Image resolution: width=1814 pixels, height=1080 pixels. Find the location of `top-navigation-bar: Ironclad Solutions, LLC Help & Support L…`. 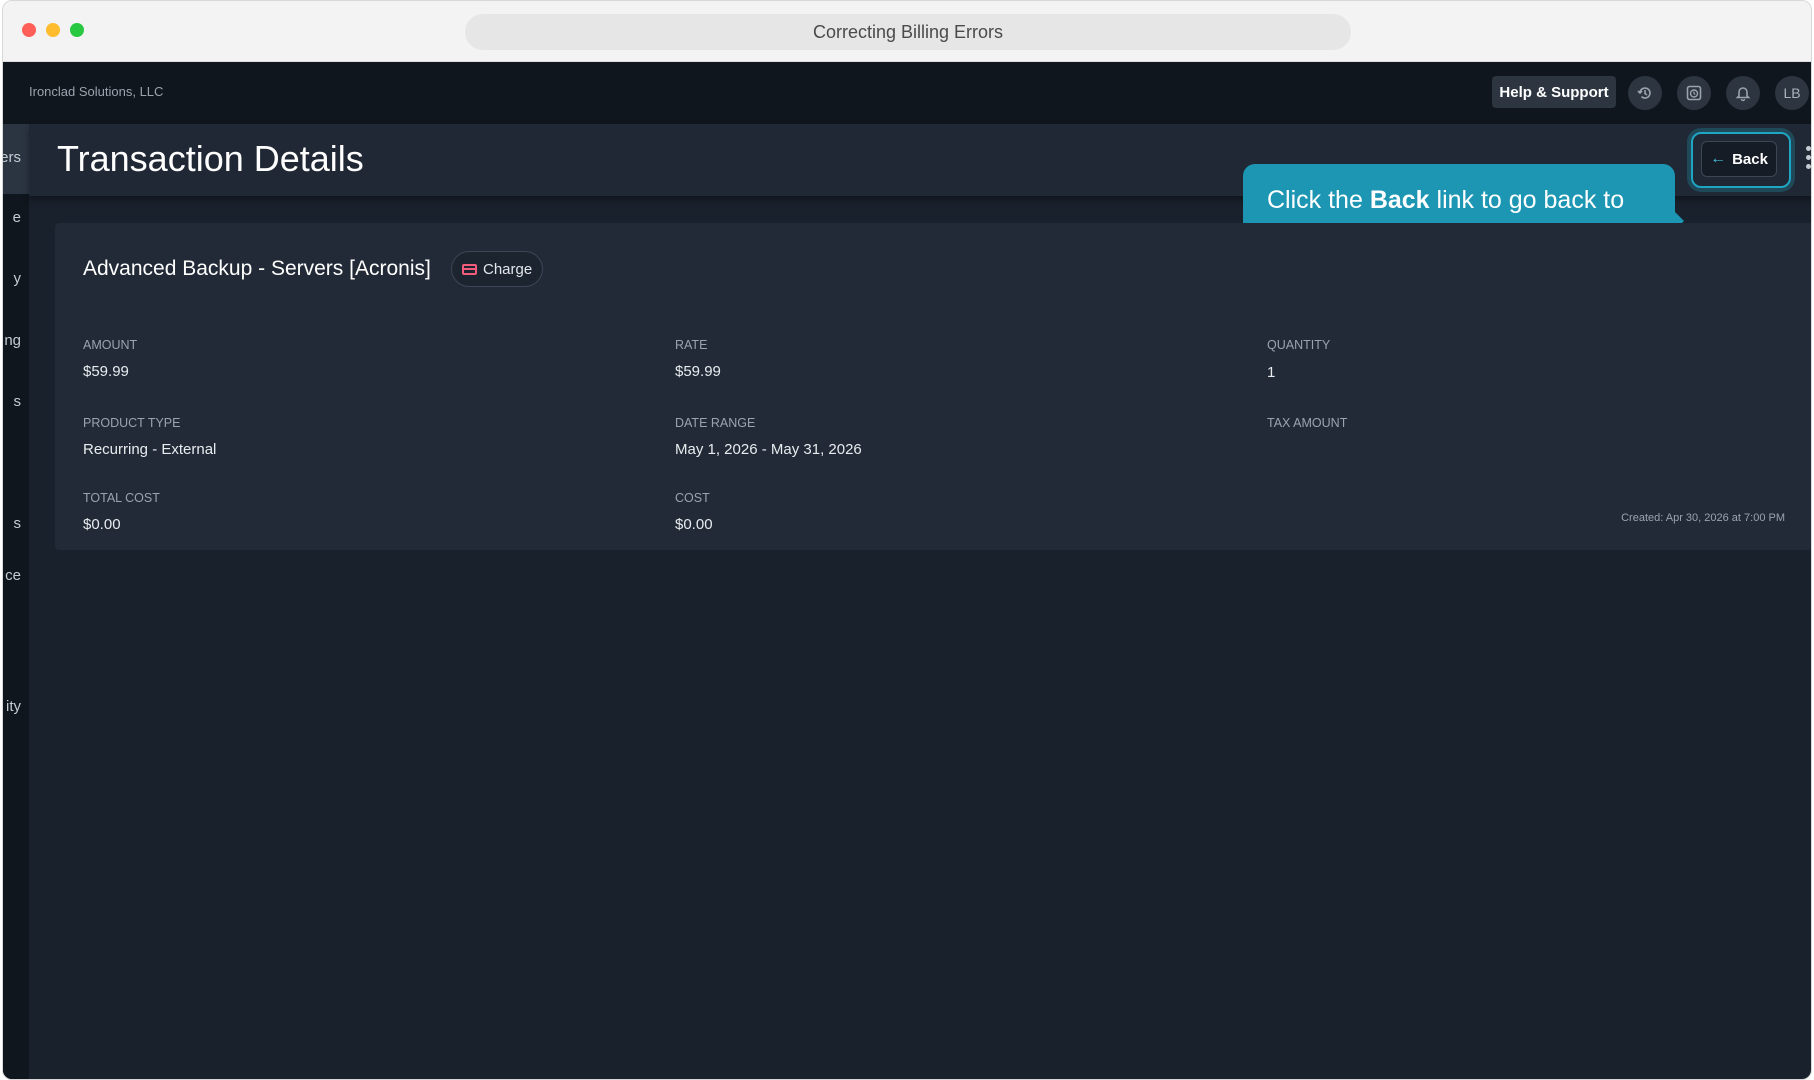

top-navigation-bar: Ironclad Solutions, LLC Help & Support L… is located at coordinates (907, 93).